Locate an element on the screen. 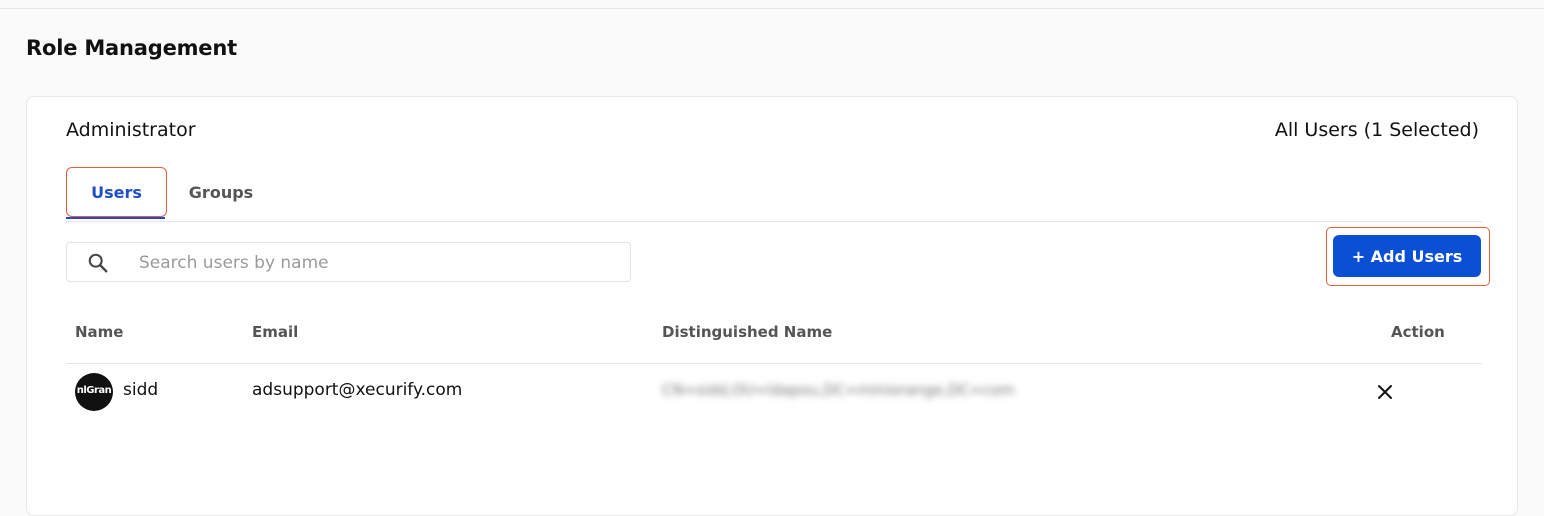 This screenshot has width=1544, height=516. tab-groups-label: Groups is located at coordinates (221, 192).